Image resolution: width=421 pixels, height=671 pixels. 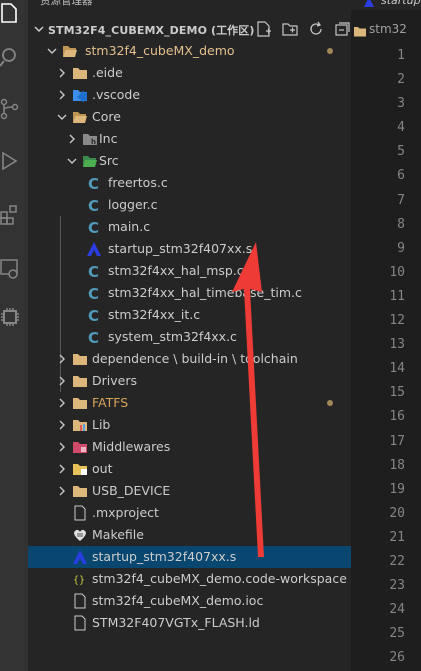 I want to click on tree-item: h Inc, so click(x=189, y=139).